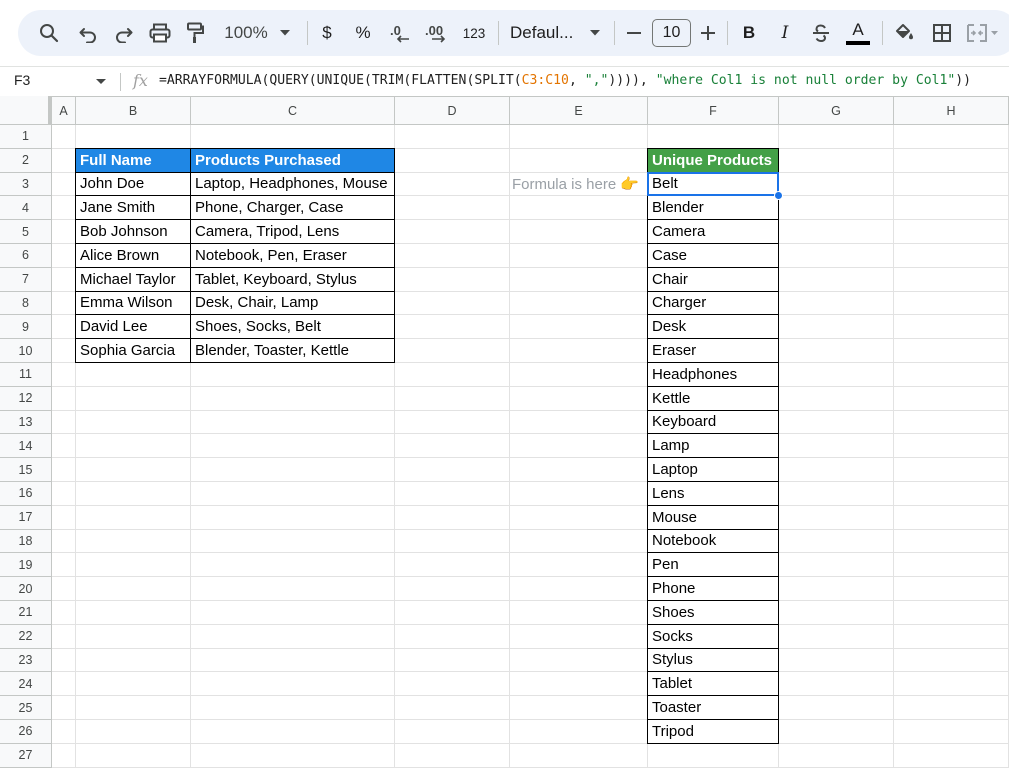 This screenshot has width=1009, height=768. What do you see at coordinates (26, 184) in the screenshot?
I see `row-header-3: 3` at bounding box center [26, 184].